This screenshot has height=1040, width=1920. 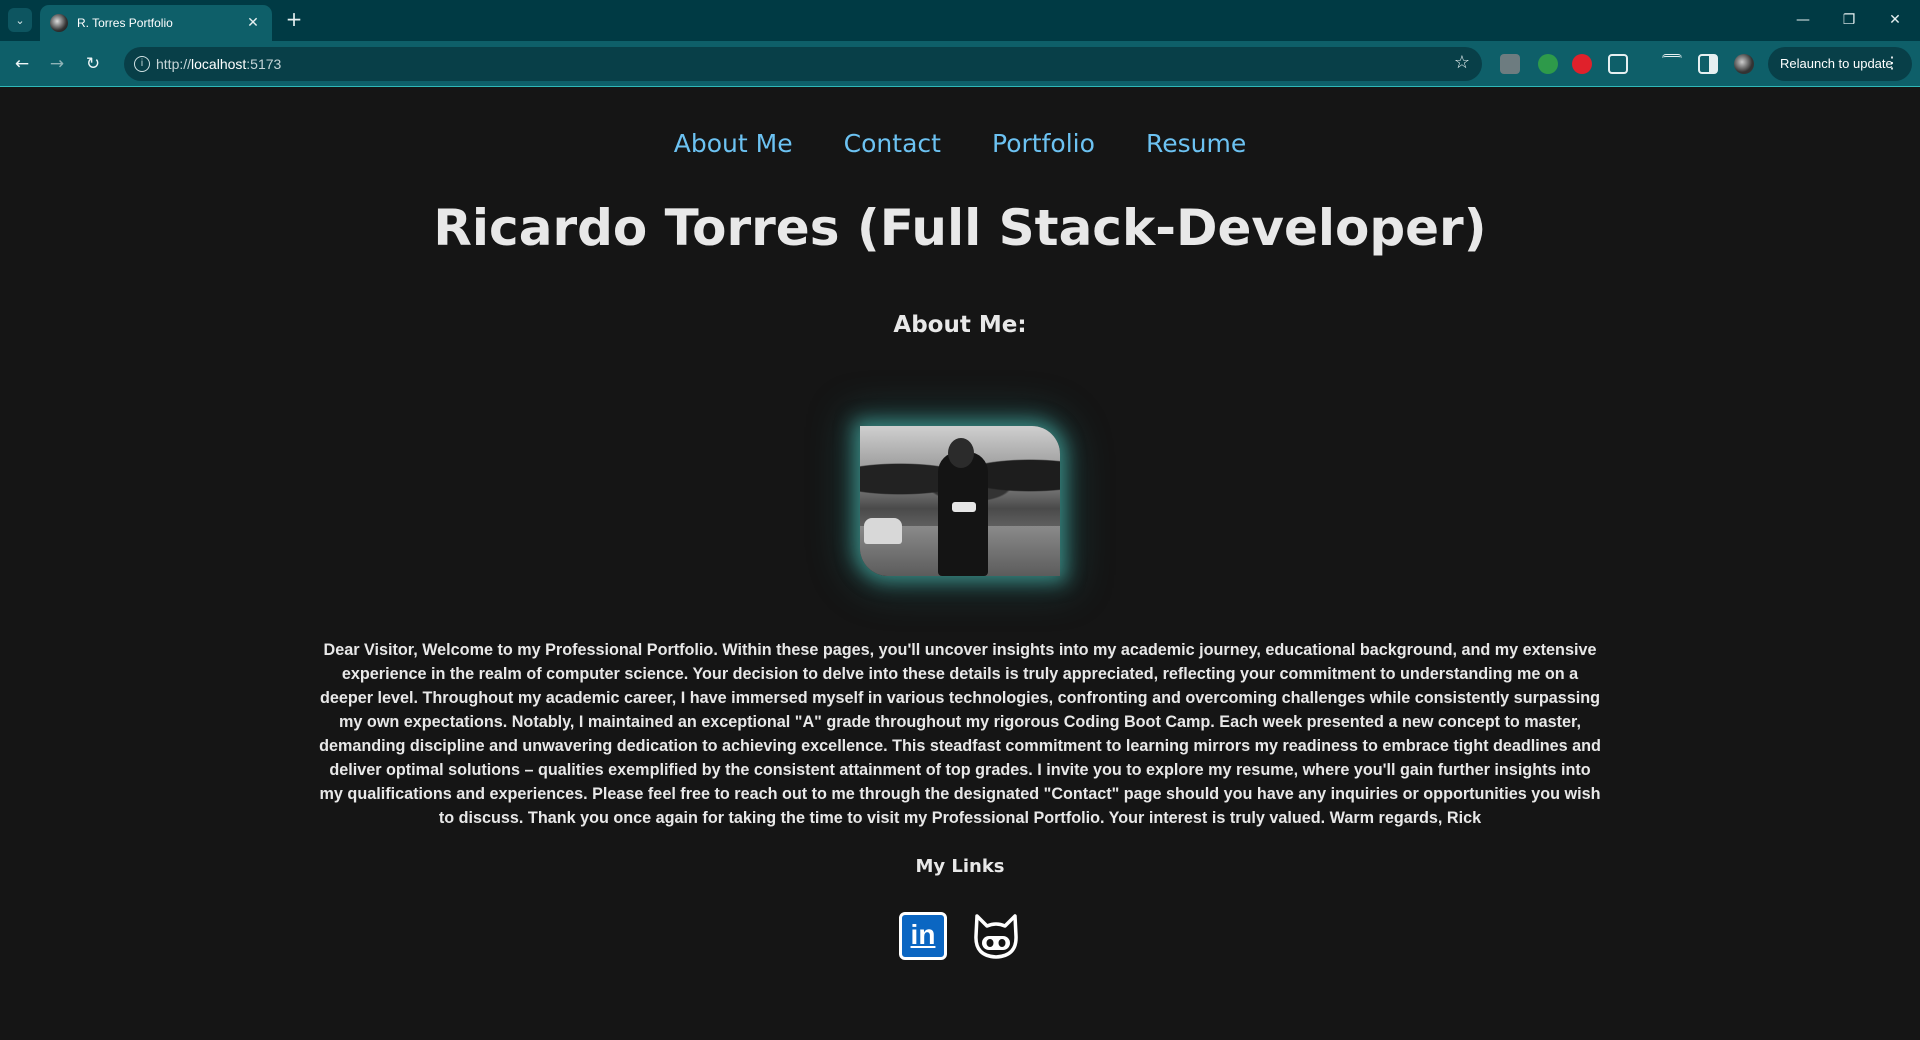 What do you see at coordinates (22, 64) in the screenshot?
I see `back-button: ←` at bounding box center [22, 64].